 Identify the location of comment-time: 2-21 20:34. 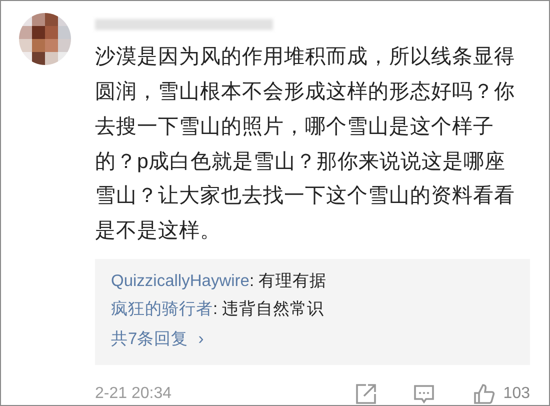
(134, 394).